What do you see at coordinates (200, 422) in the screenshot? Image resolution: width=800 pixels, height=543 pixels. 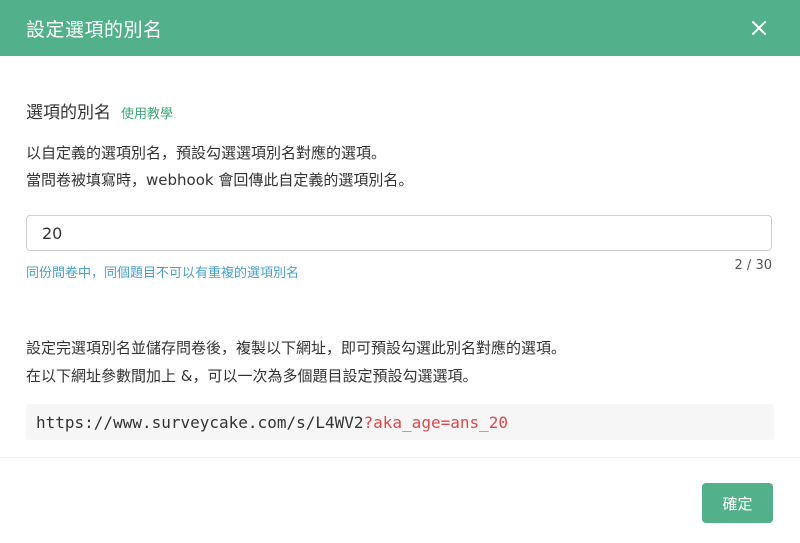 I see `url-base: https://www.surveycake.com/s/L4WV2` at bounding box center [200, 422].